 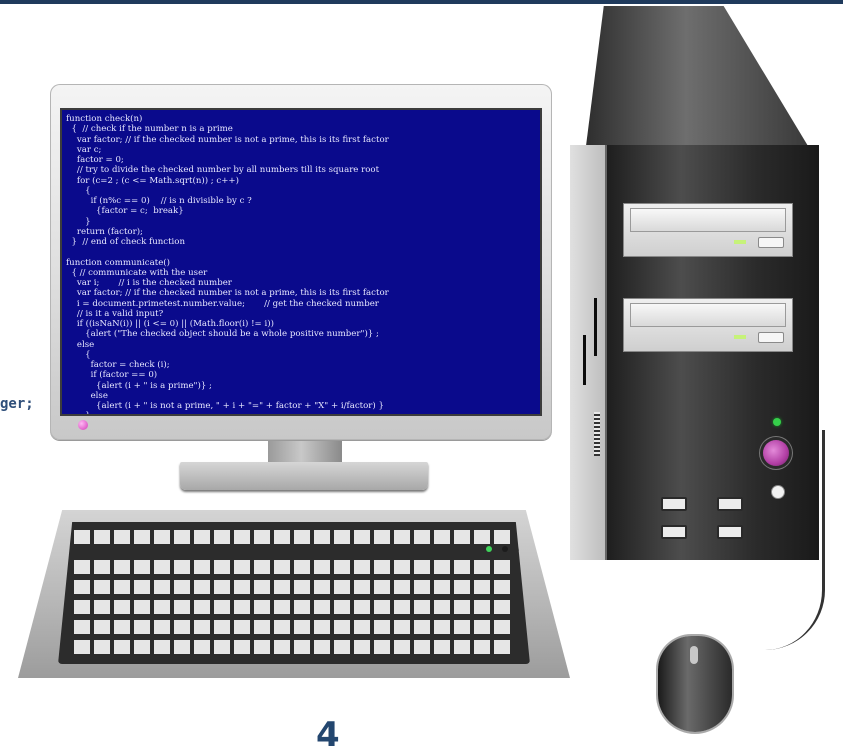 I want to click on code-line: if (n%c == 0) // is n divisible by c ?, so click(x=159, y=201).